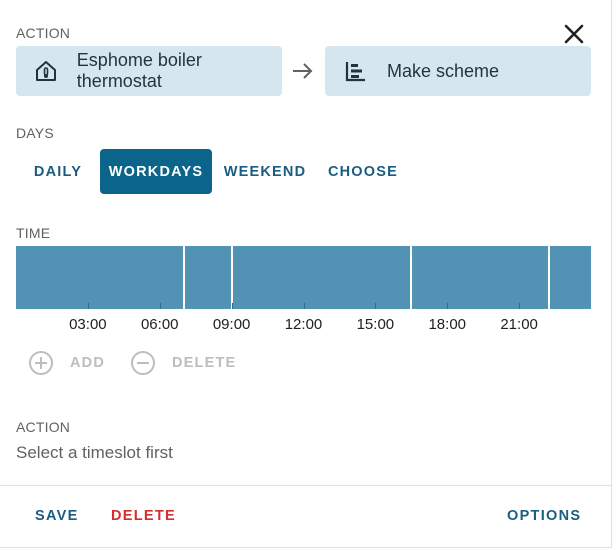 This screenshot has width=616, height=550. I want to click on plus-circle-icon, so click(41, 363).